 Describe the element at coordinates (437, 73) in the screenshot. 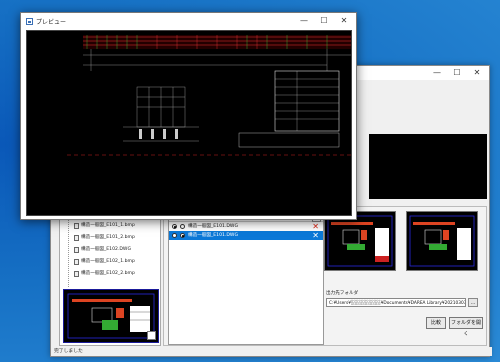

I see `minimize-button: —` at that location.